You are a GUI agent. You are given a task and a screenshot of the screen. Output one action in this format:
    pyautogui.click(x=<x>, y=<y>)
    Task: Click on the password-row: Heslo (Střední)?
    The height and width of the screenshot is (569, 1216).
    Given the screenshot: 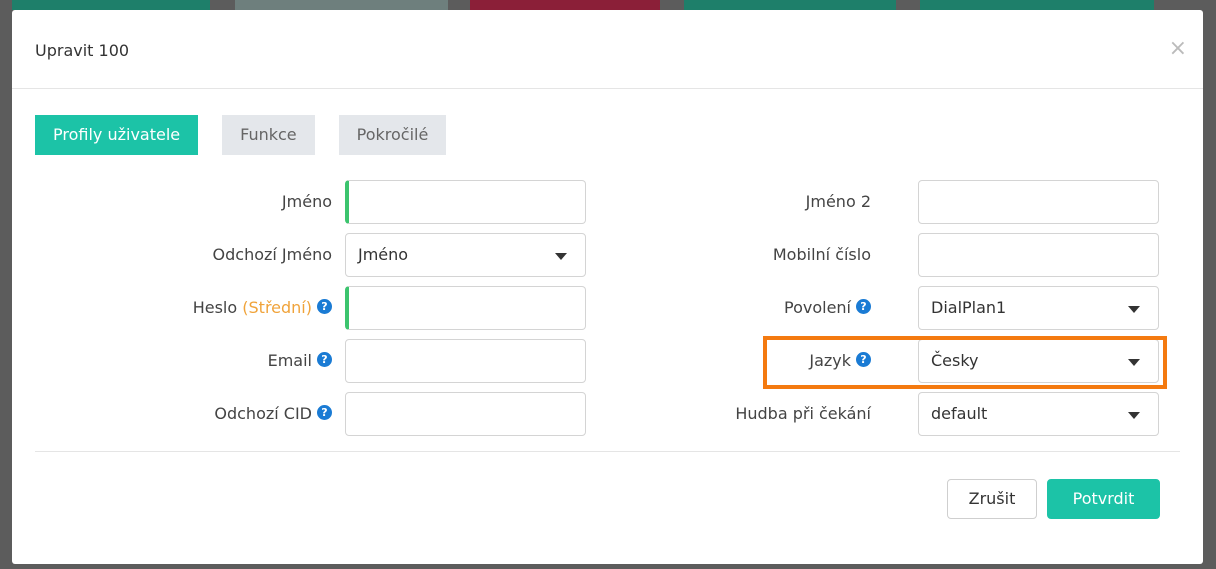 What is the action you would take?
    pyautogui.click(x=312, y=308)
    